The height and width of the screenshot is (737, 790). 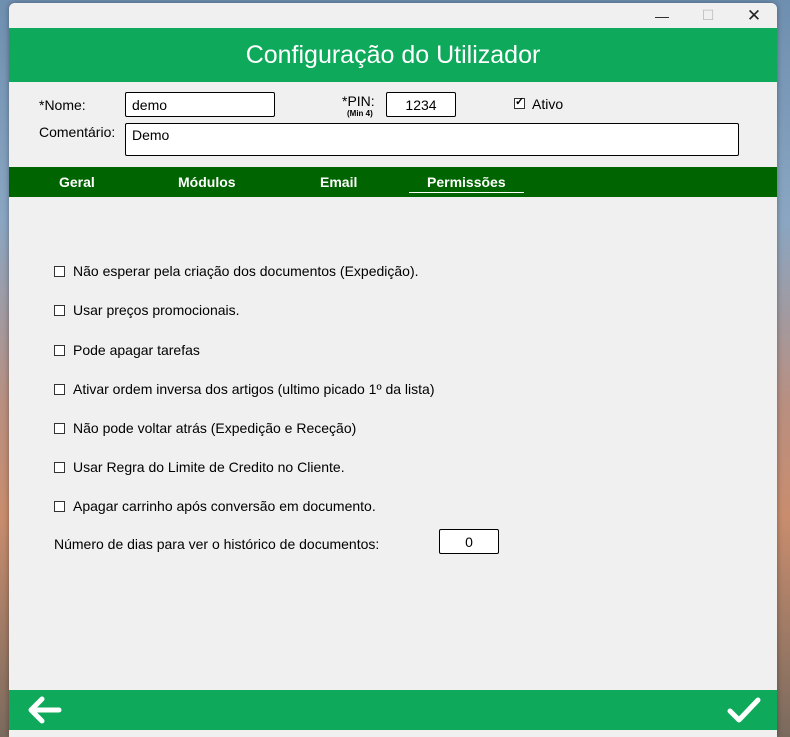 I want to click on checkmark-icon, so click(x=744, y=710).